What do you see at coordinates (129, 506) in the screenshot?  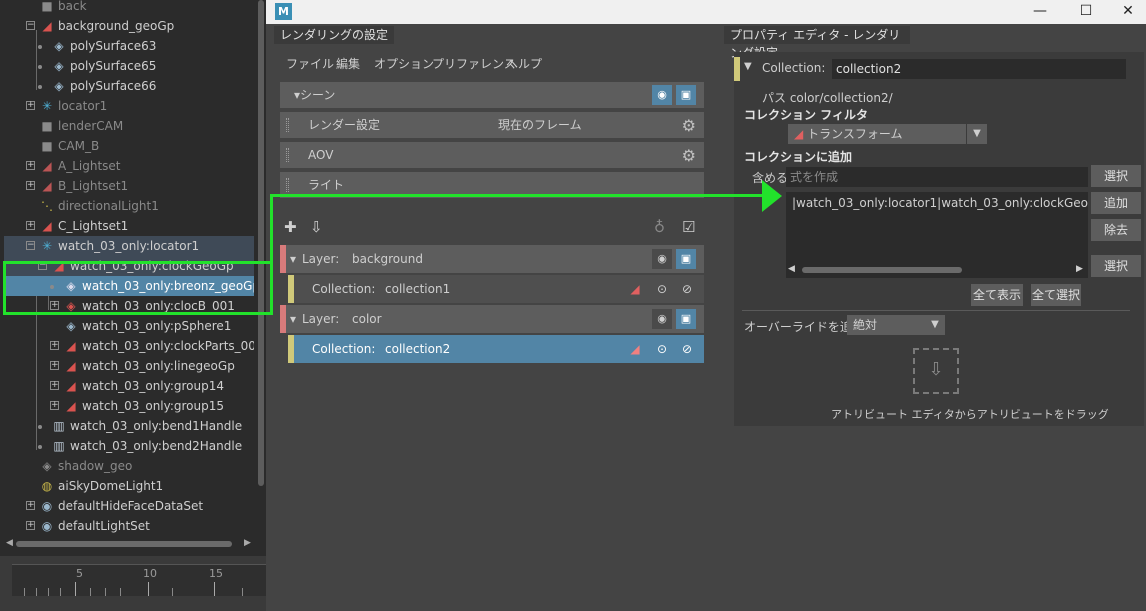 I see `outliner-item: + ◉ defaultHideFaceDataSet` at bounding box center [129, 506].